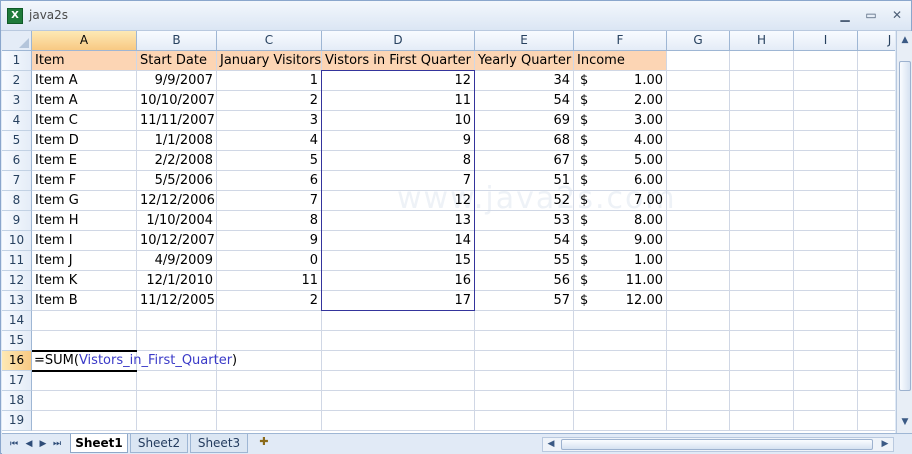 This screenshot has height=454, width=912. I want to click on cell-h16, so click(762, 361).